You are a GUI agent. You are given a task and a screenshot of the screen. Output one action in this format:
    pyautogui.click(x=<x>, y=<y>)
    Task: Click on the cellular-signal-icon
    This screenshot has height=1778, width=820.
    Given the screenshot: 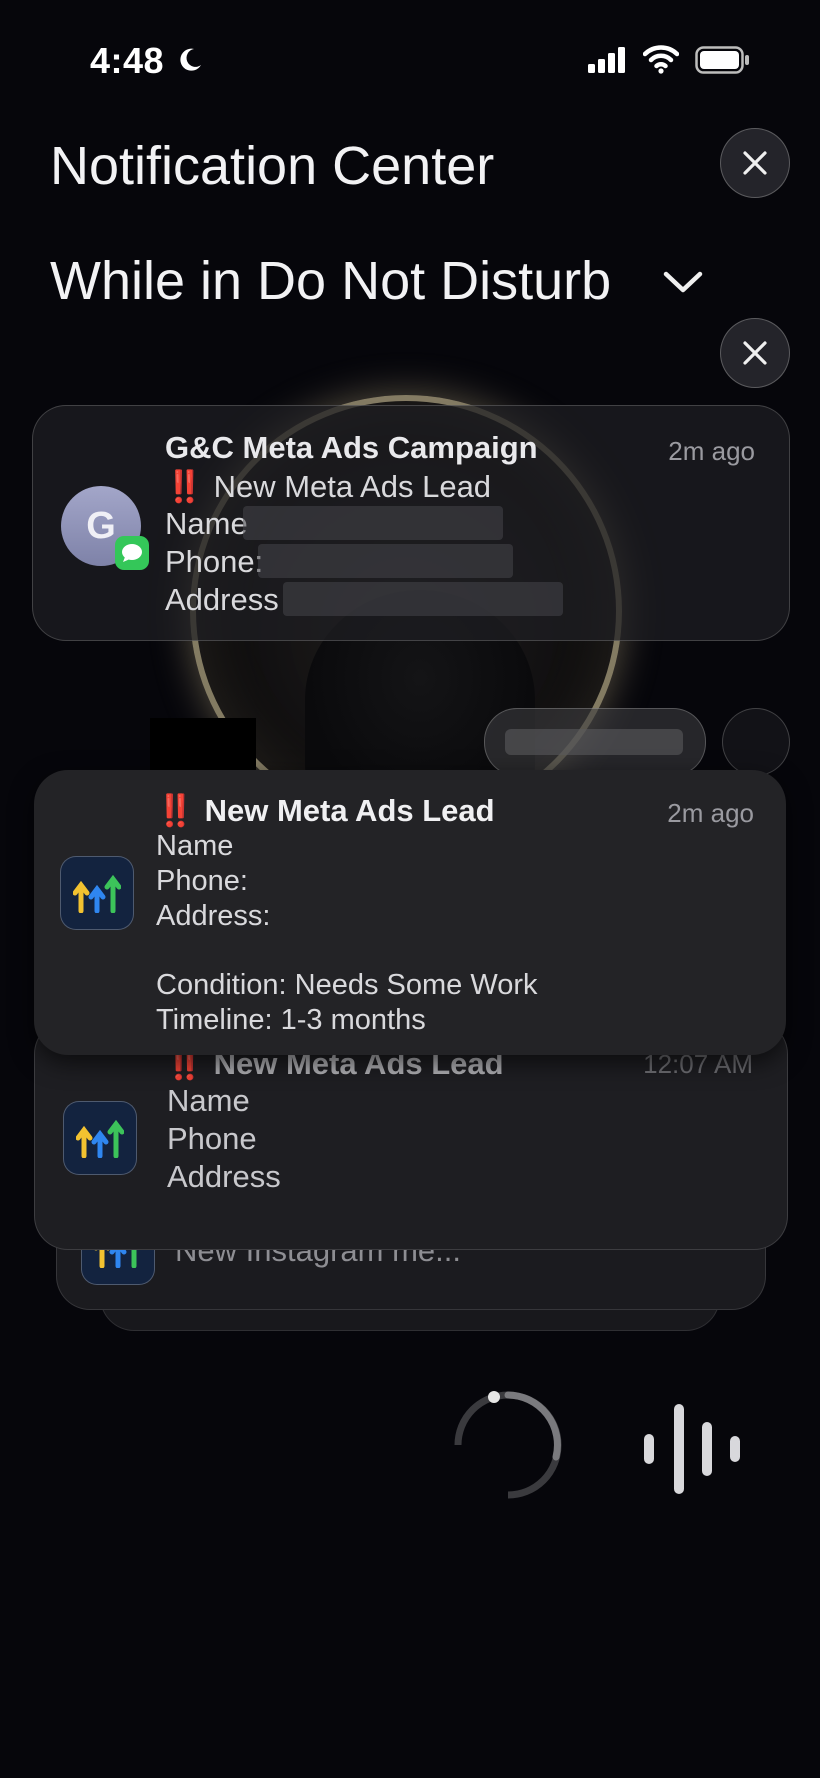 What is the action you would take?
    pyautogui.click(x=606, y=60)
    